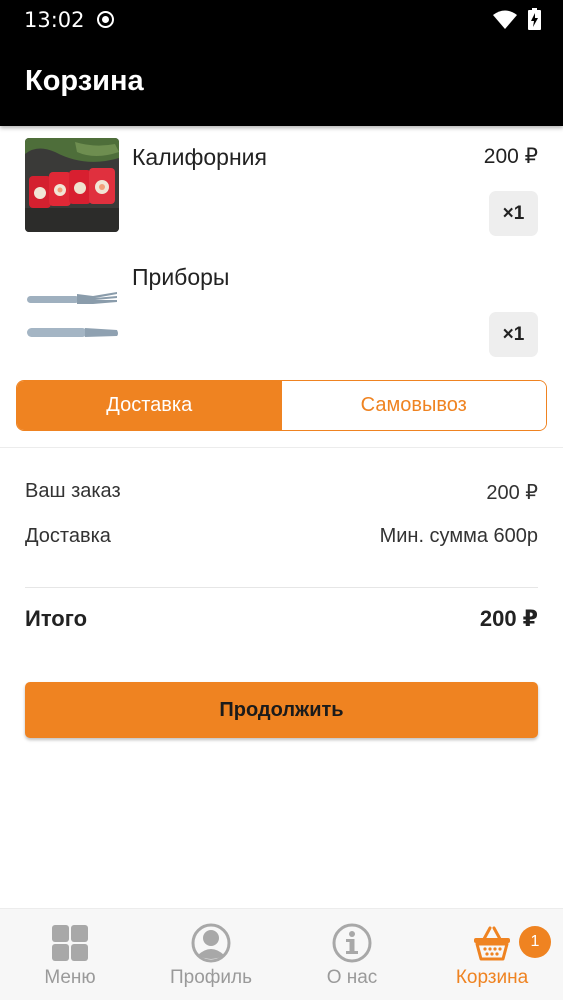 The image size is (563, 1000). I want to click on page-title: Корзина, so click(84, 81).